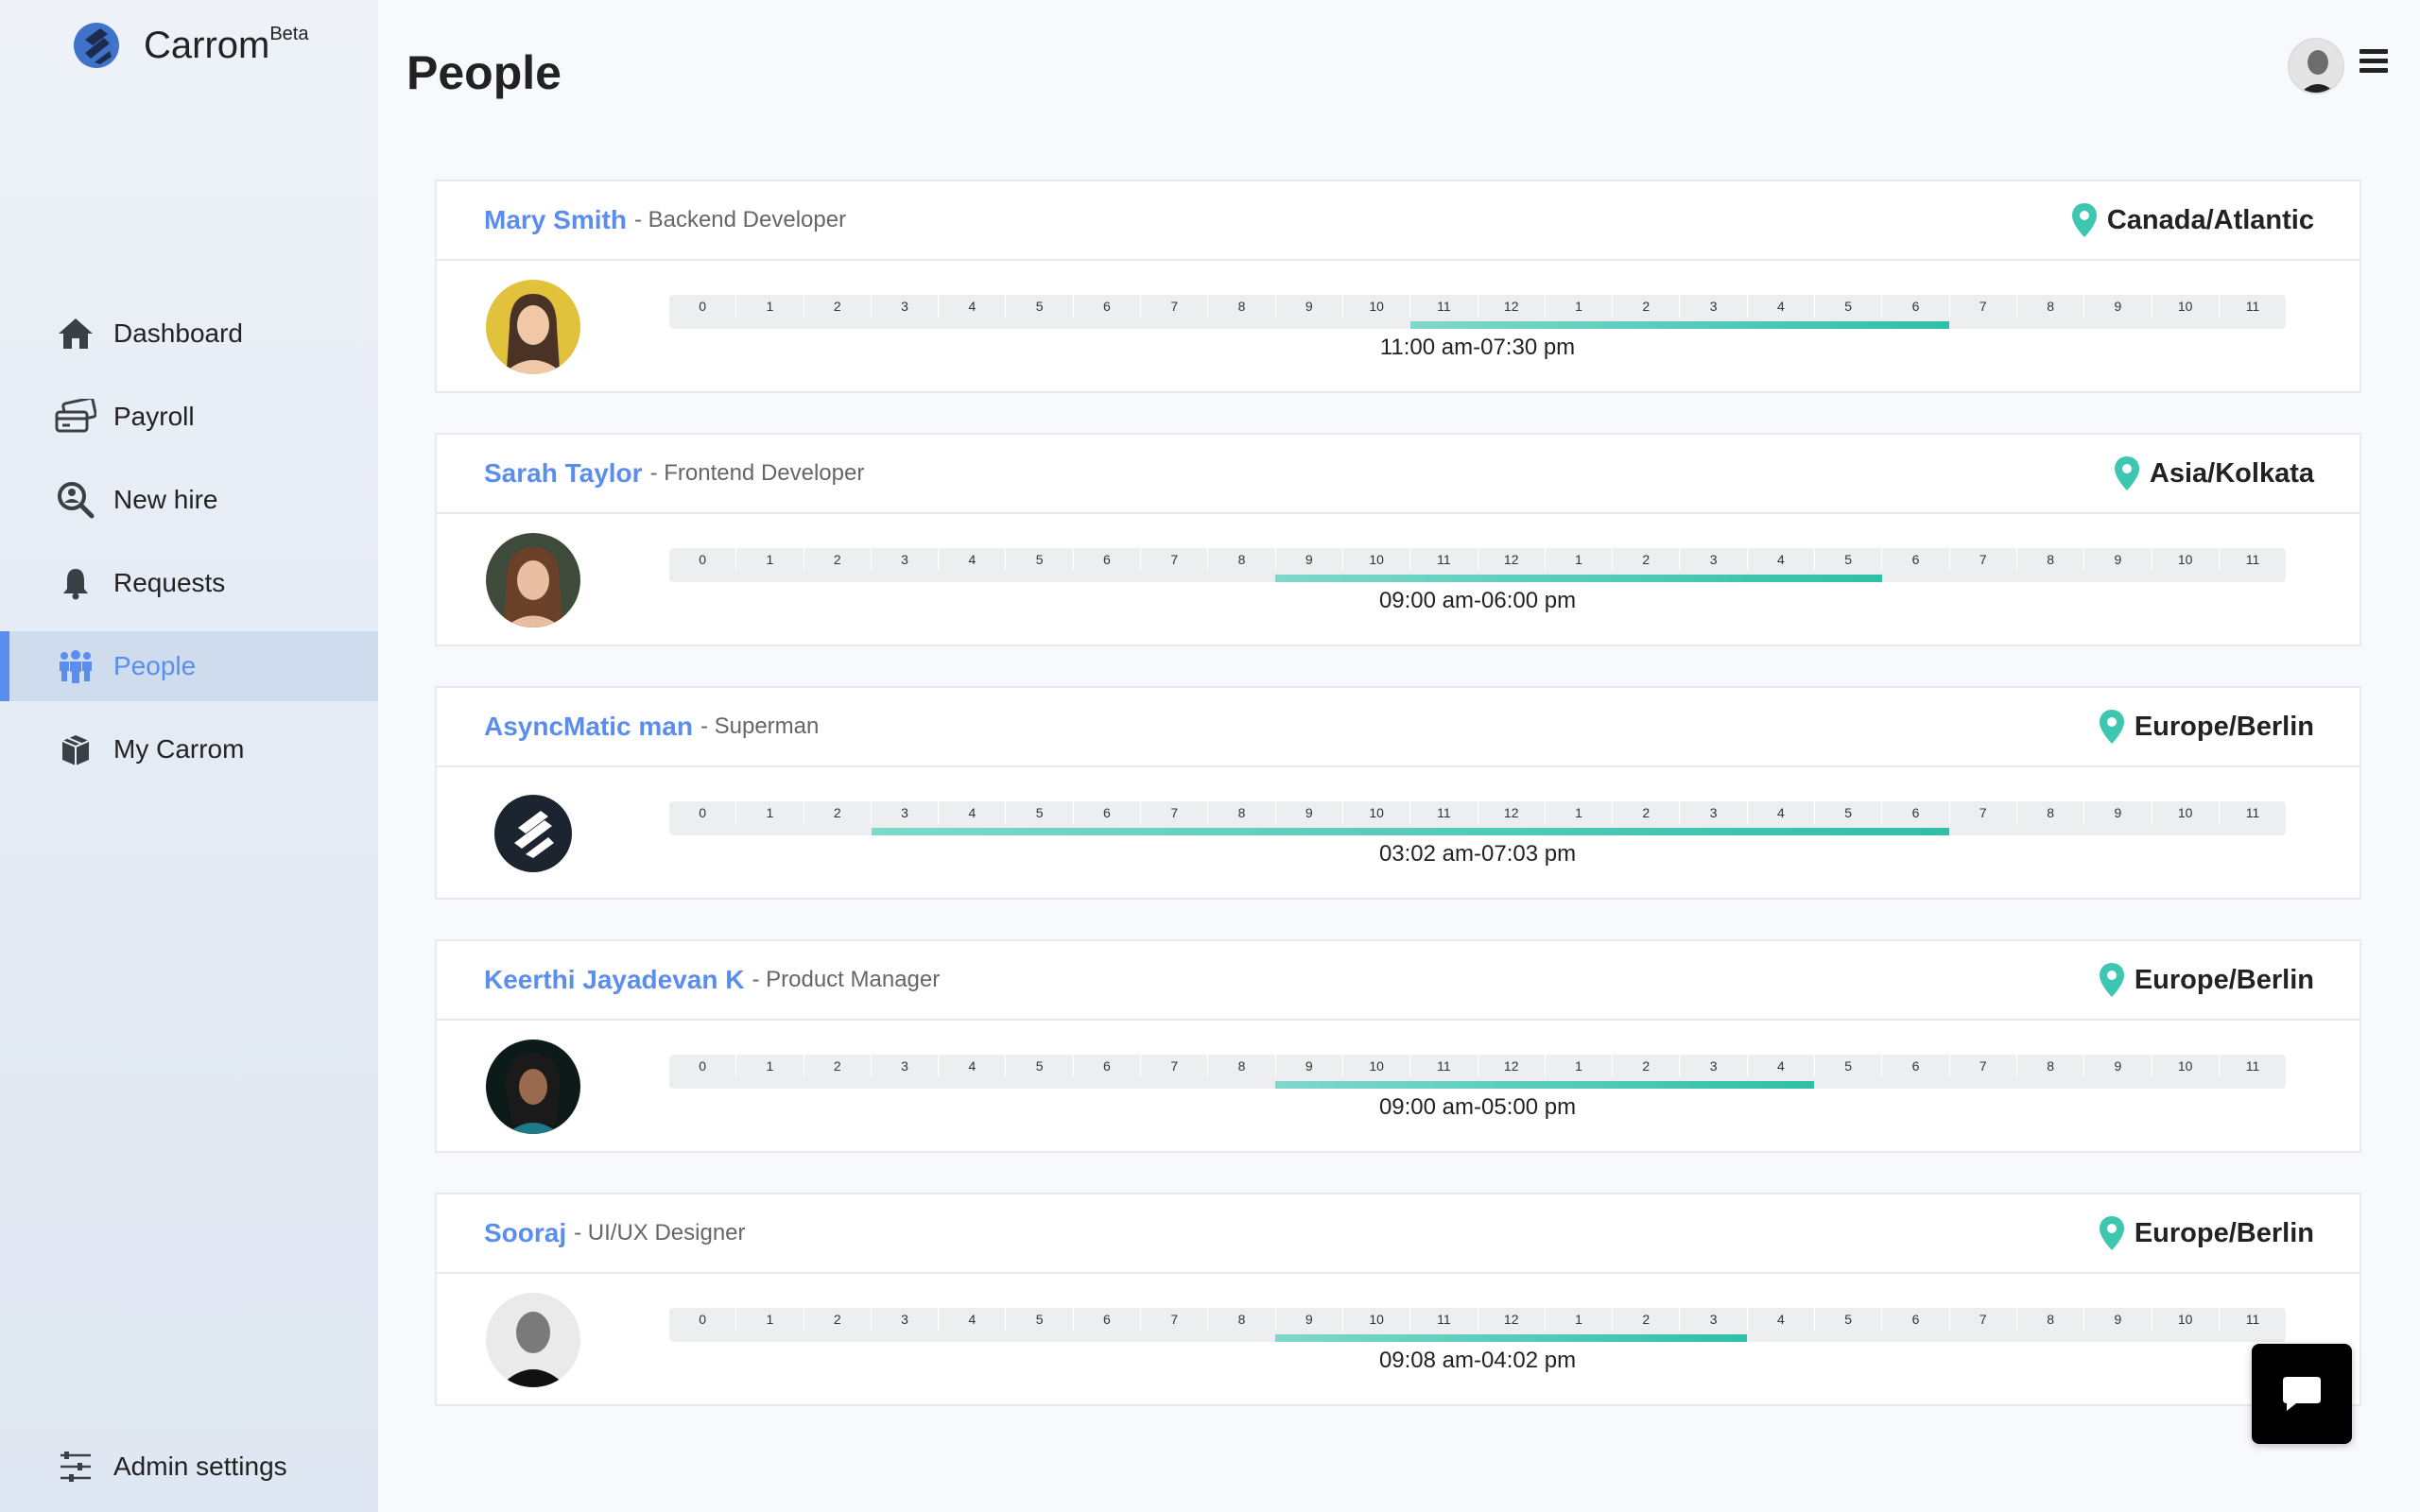 This screenshot has height=1512, width=2420. Describe the element at coordinates (1512, 1319) in the screenshot. I see `hour-tick: 12` at that location.